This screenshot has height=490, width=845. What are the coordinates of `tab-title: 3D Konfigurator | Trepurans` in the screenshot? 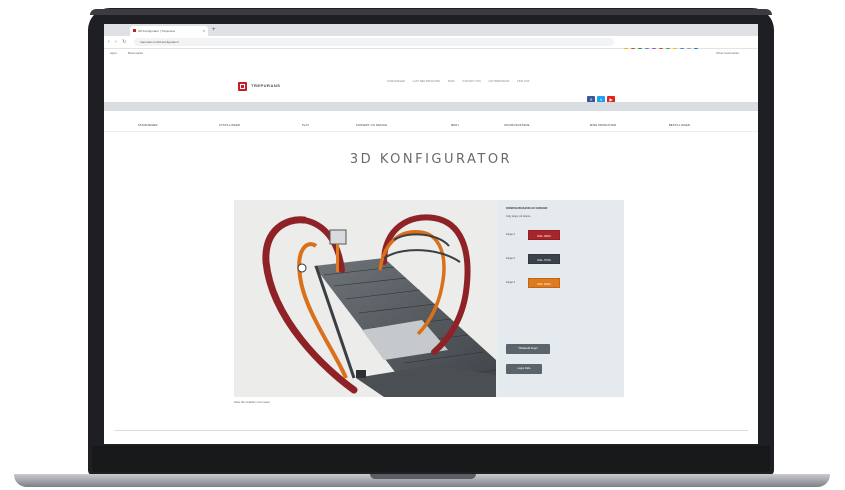 It's located at (156, 31).